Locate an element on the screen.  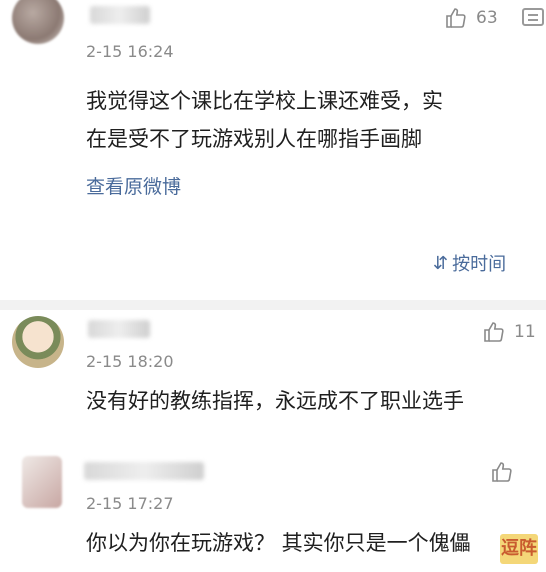
sort-label: 按时间 is located at coordinates (479, 264).